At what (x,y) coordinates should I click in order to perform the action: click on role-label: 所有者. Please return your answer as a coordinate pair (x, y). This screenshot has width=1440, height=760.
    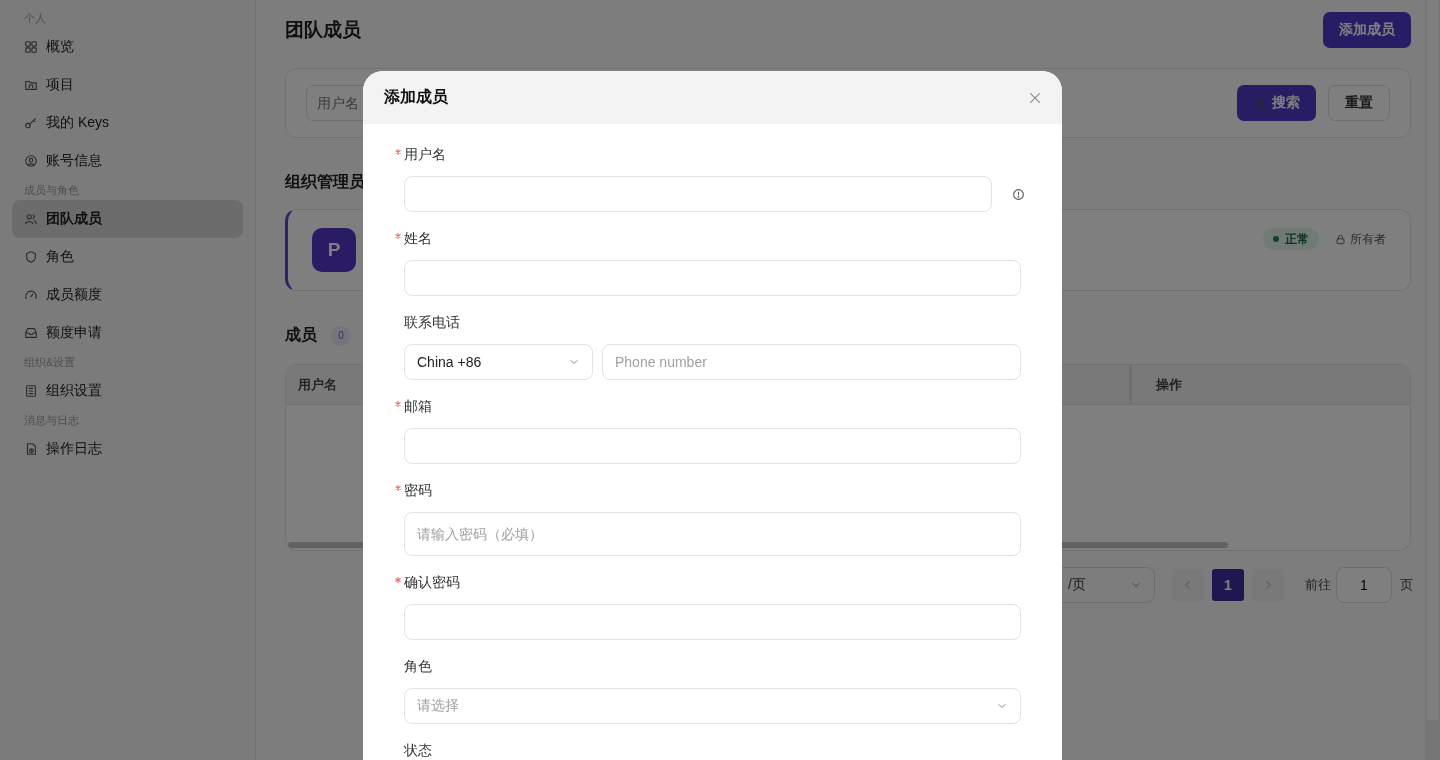
    Looking at the image, I should click on (1368, 239).